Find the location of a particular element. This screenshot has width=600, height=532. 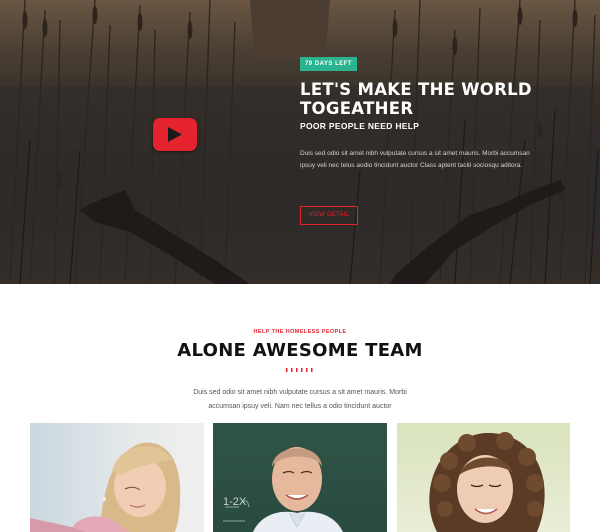

man-at-chalkboard-photo: 1-2X is located at coordinates (283, 489).